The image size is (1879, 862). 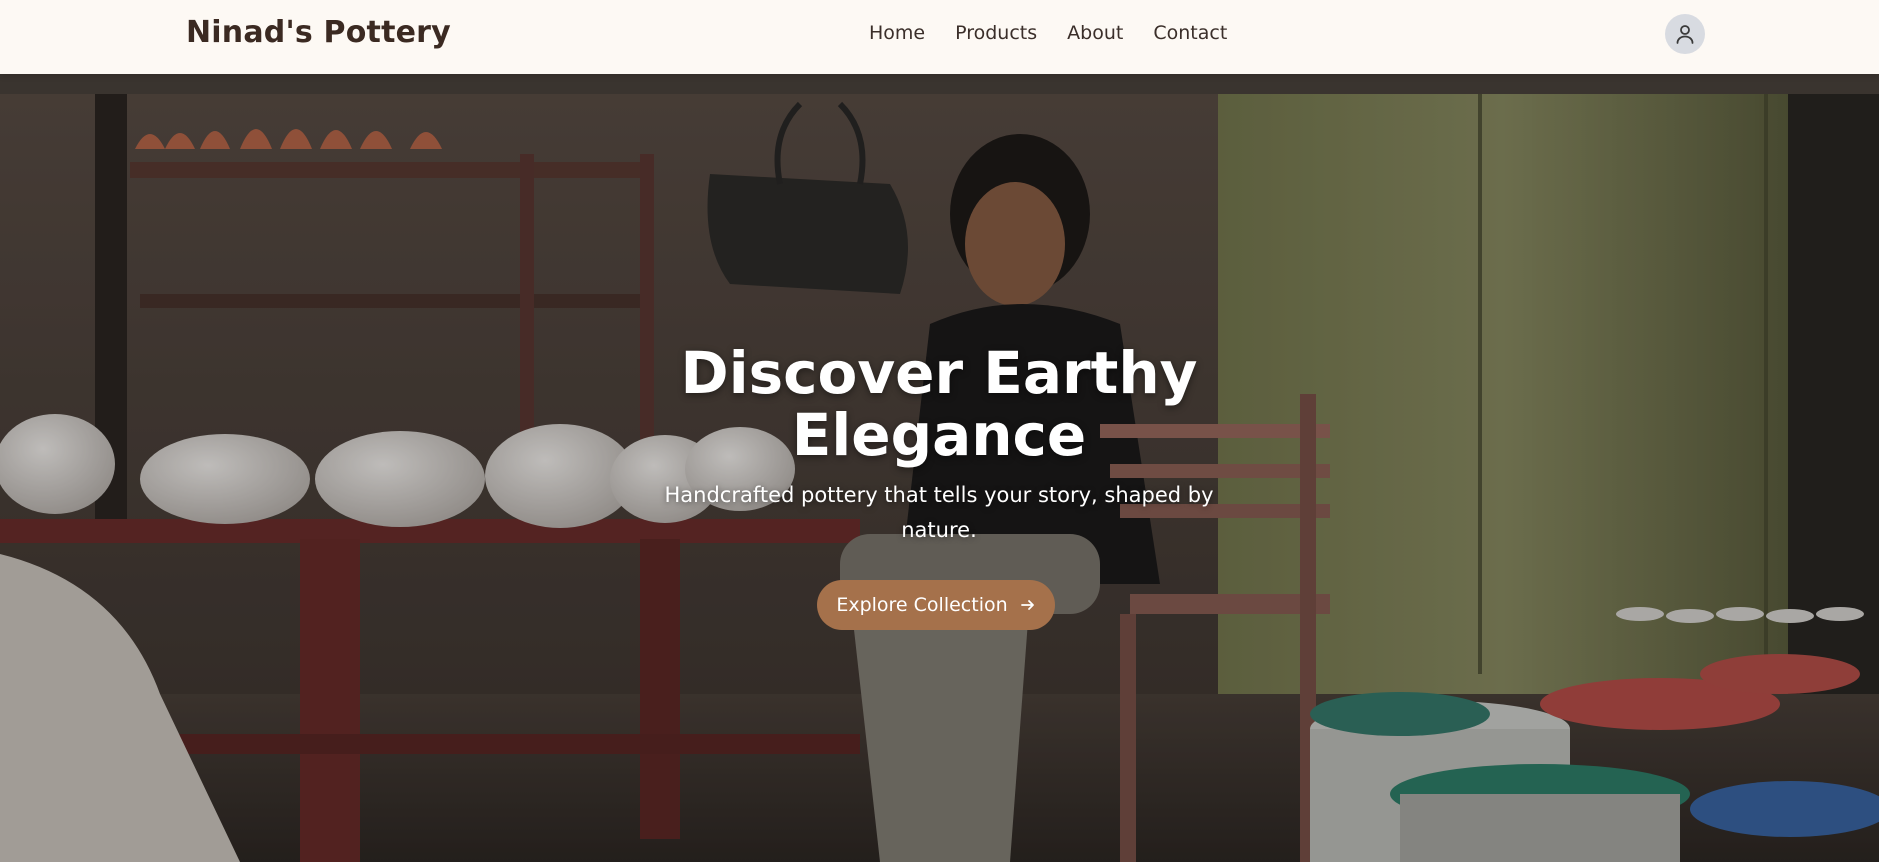 What do you see at coordinates (1028, 605) in the screenshot?
I see `arrow-right-icon` at bounding box center [1028, 605].